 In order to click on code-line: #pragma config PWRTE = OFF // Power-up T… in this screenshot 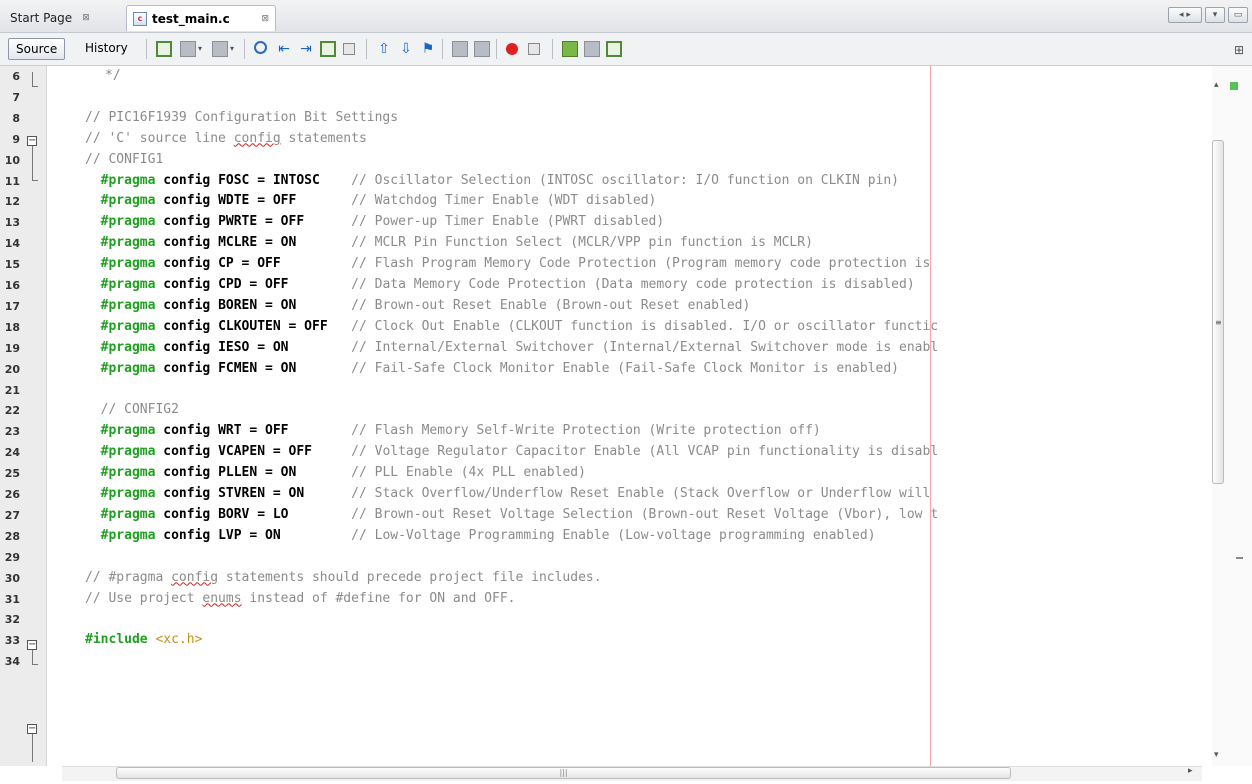, I will do `click(375, 222)`.